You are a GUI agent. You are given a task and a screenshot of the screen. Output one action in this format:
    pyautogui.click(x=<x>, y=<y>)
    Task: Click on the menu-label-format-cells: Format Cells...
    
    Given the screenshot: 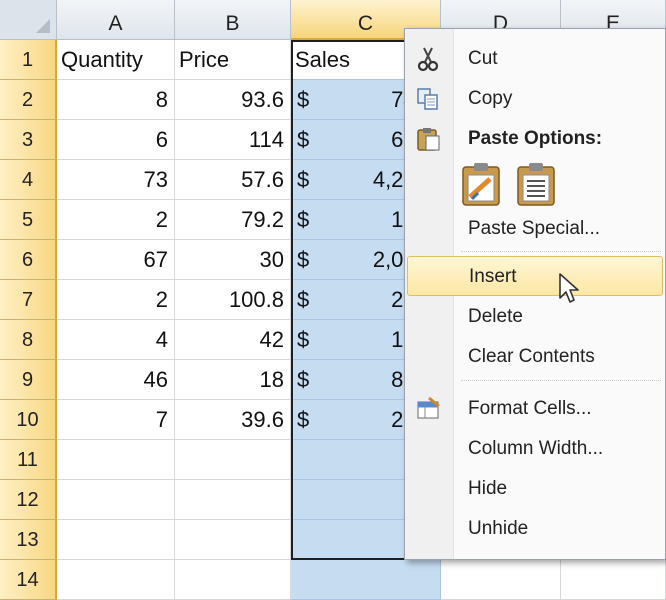 What is the action you would take?
    pyautogui.click(x=530, y=408)
    